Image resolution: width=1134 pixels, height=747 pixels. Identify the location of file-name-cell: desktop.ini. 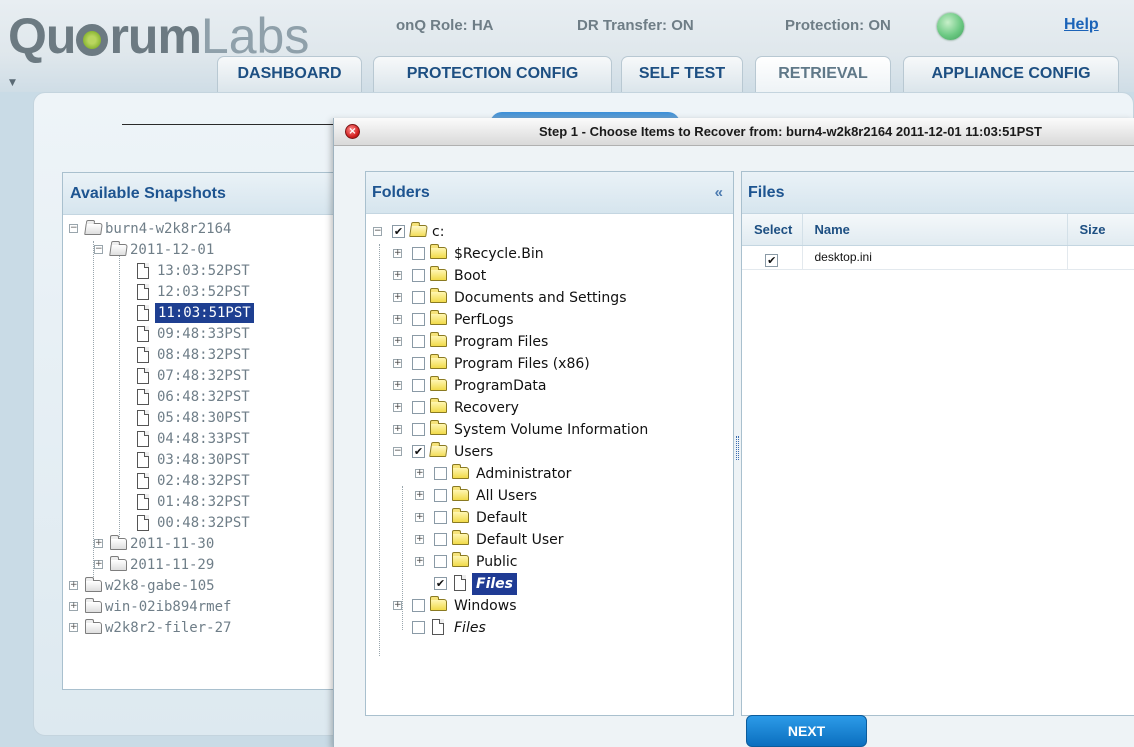
(935, 257).